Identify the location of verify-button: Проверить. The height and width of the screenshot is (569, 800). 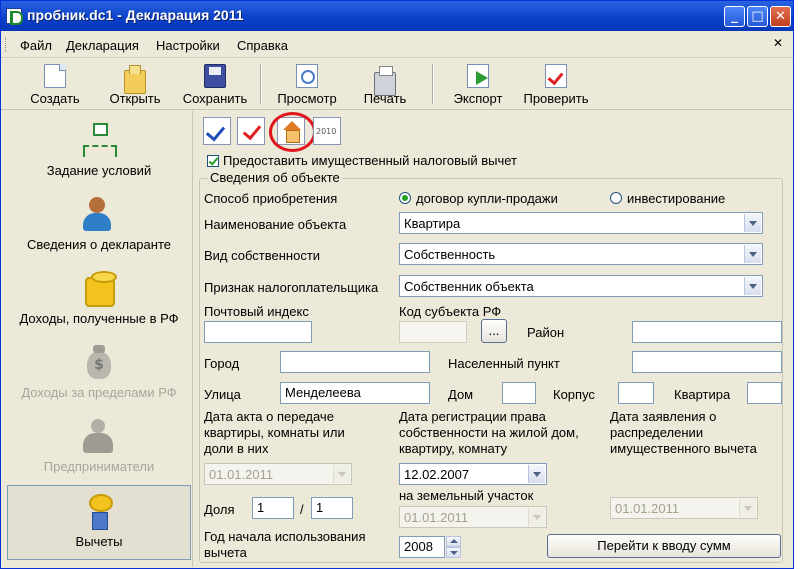
(556, 85).